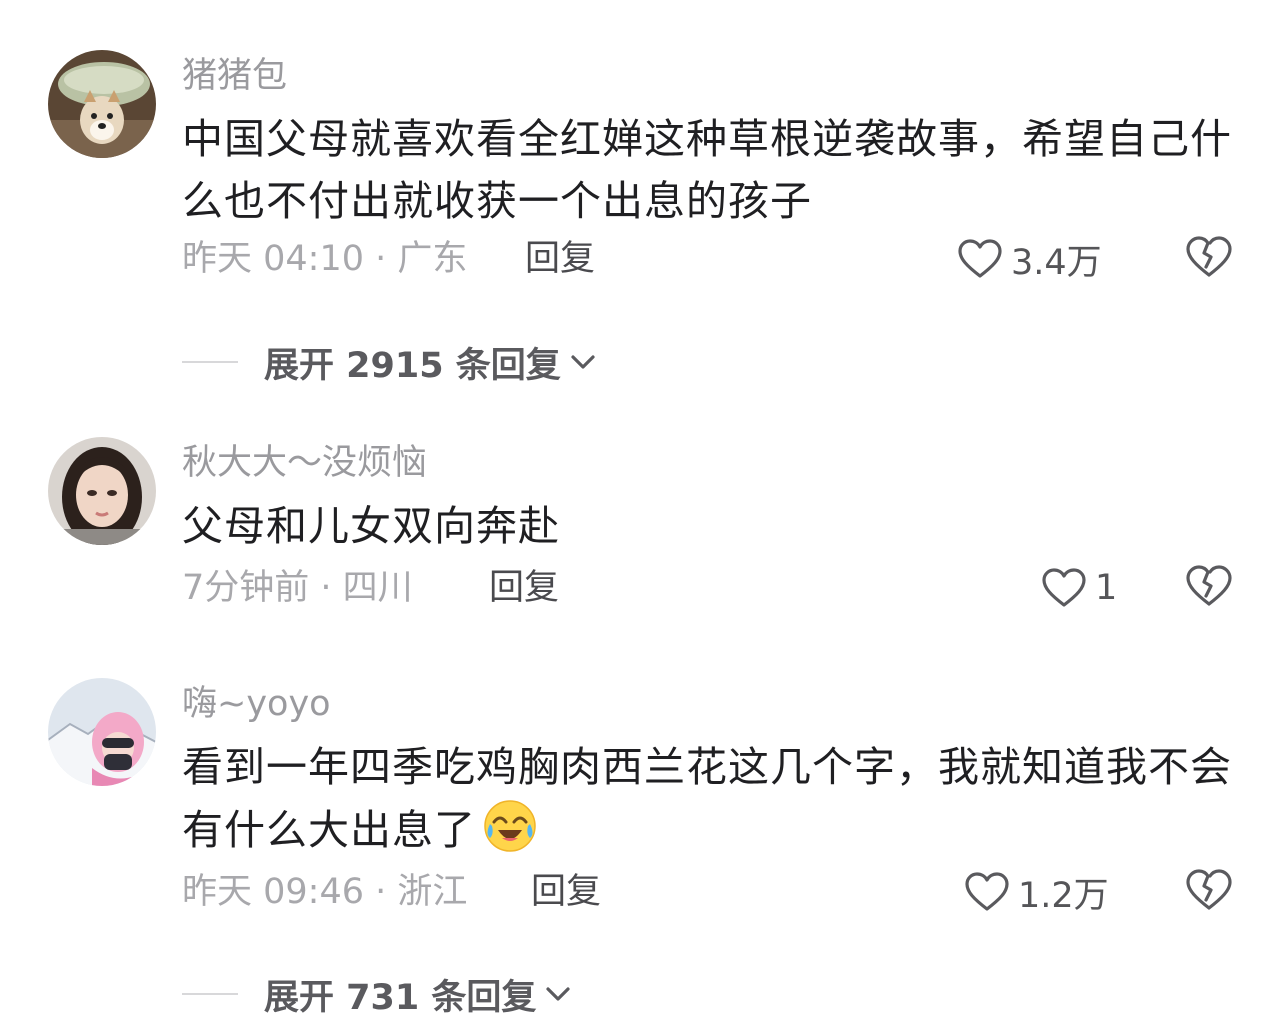 The image size is (1284, 1020). Describe the element at coordinates (1063, 895) in the screenshot. I see `like-count: 1.2万` at that location.